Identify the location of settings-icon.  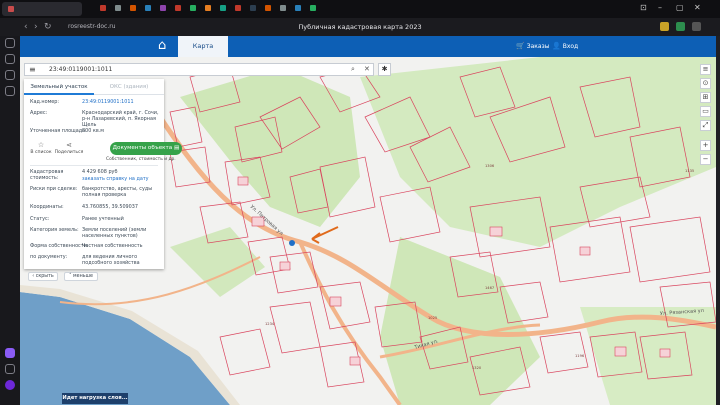
(10, 75).